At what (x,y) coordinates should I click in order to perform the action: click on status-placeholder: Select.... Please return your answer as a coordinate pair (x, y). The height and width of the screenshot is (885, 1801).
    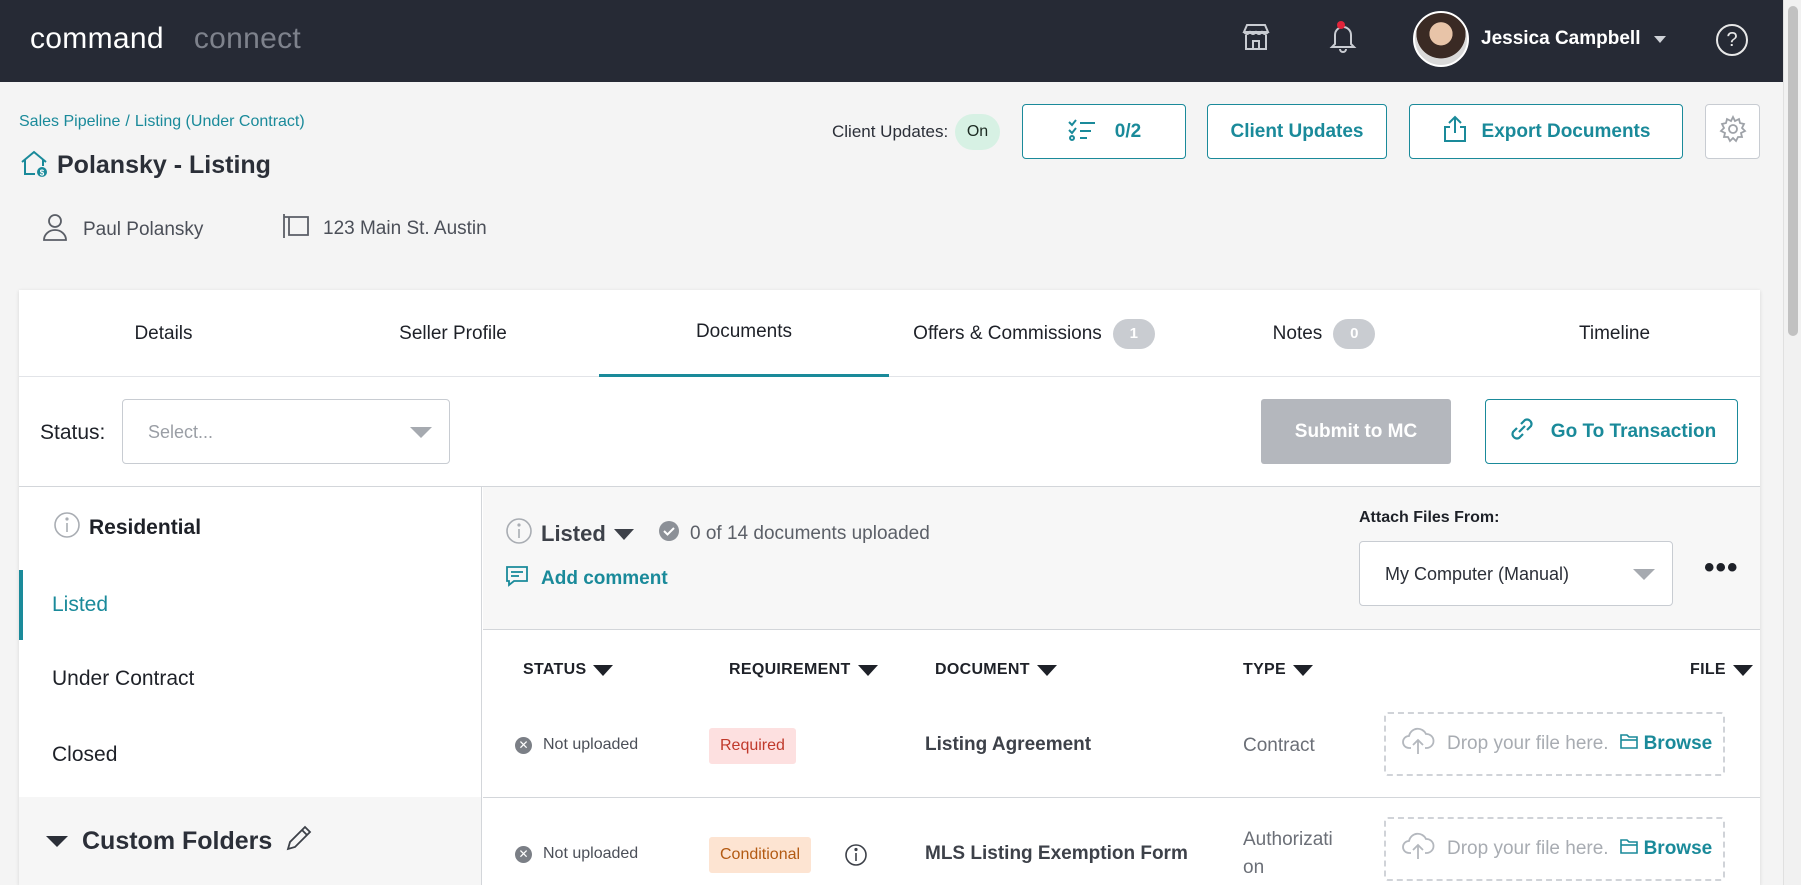
    Looking at the image, I should click on (181, 432).